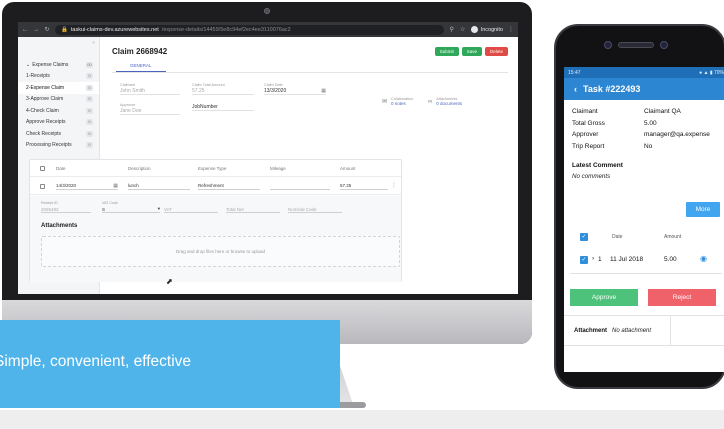 Image resolution: width=724 pixels, height=429 pixels. I want to click on tagline: Simple, convenient, effective, so click(96, 361).